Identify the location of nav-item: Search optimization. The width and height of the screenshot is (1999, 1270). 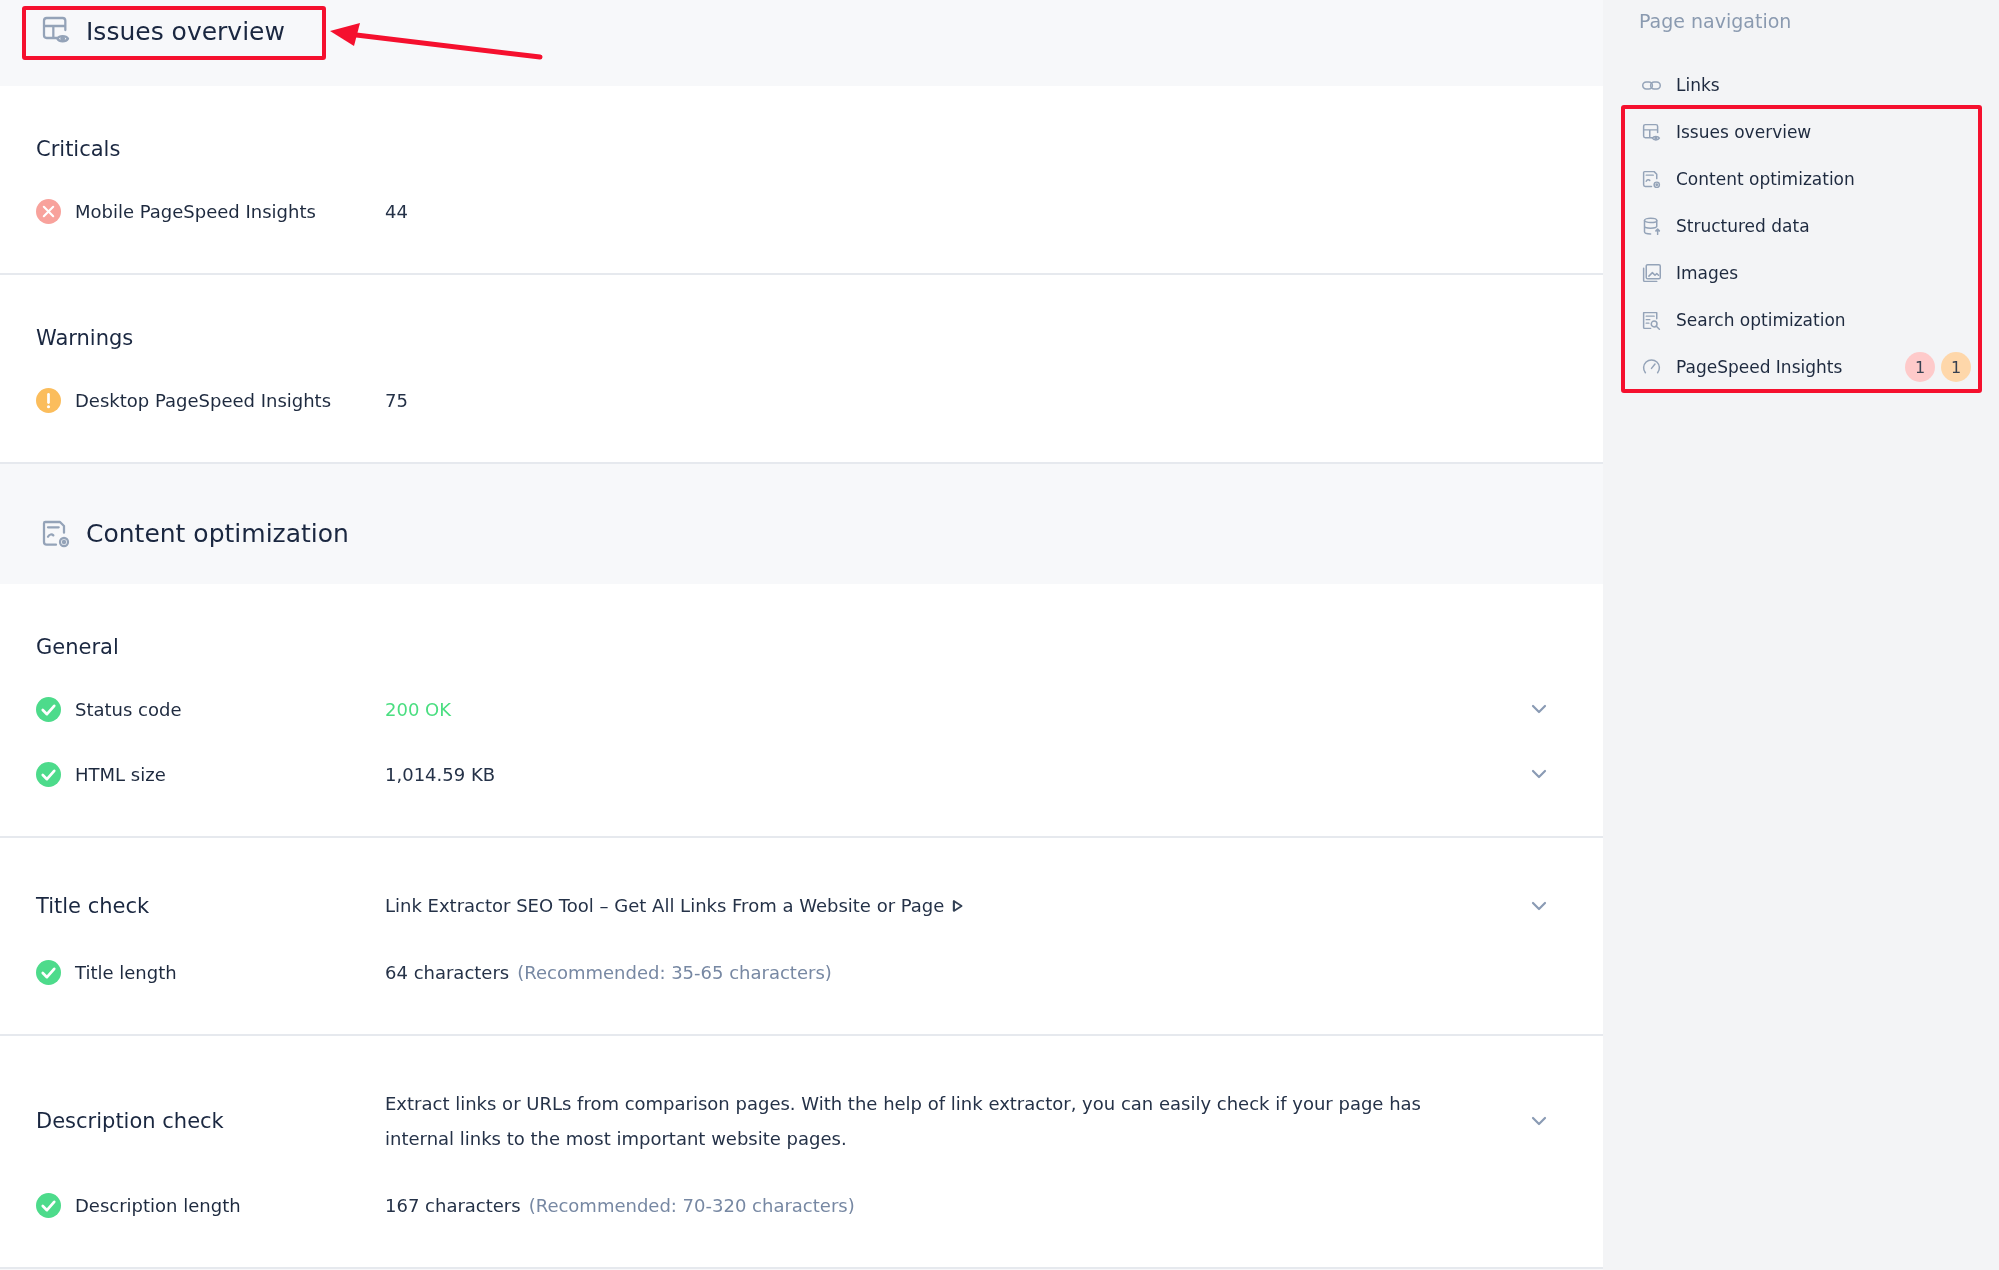
(1819, 320).